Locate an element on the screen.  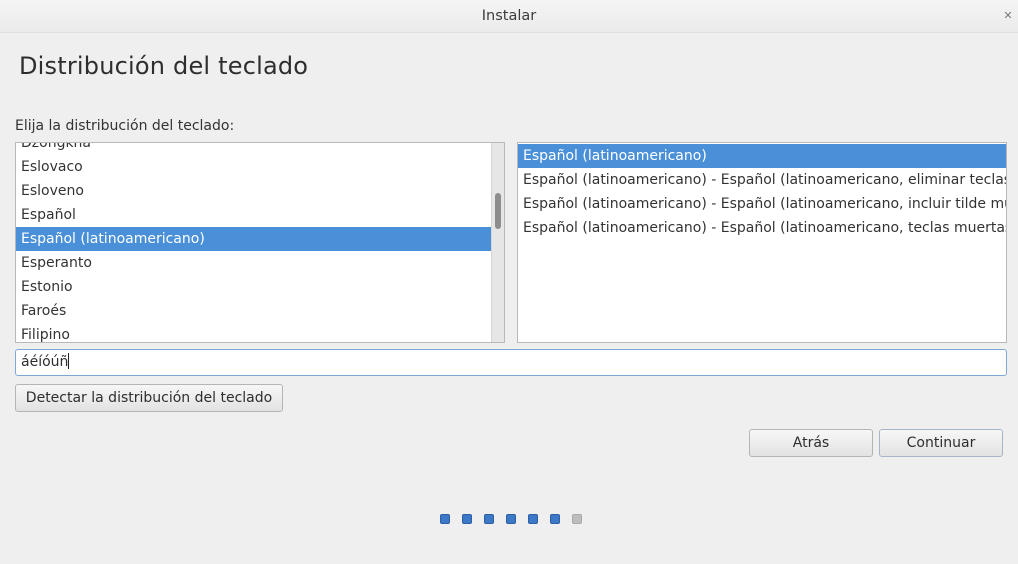
layout-list-item: Esloveno is located at coordinates (254, 191).